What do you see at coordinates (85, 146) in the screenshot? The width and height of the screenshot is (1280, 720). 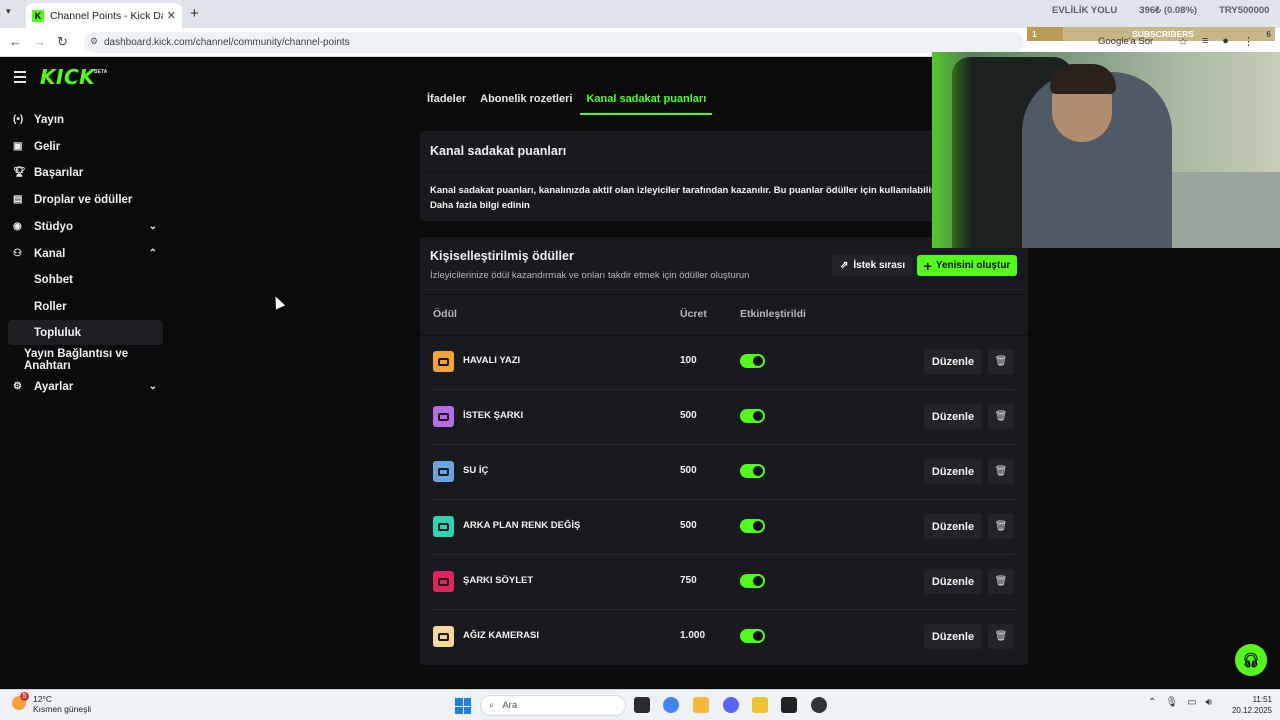 I see `sidebar-item-gelir: ▣ Gelir` at bounding box center [85, 146].